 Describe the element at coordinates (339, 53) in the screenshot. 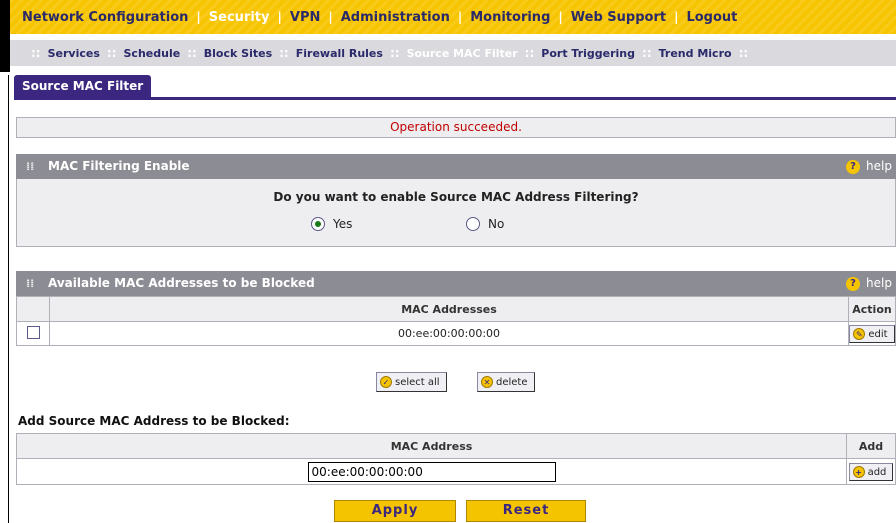

I see `sub-nav-firewall-rules: Firewall Rules` at that location.